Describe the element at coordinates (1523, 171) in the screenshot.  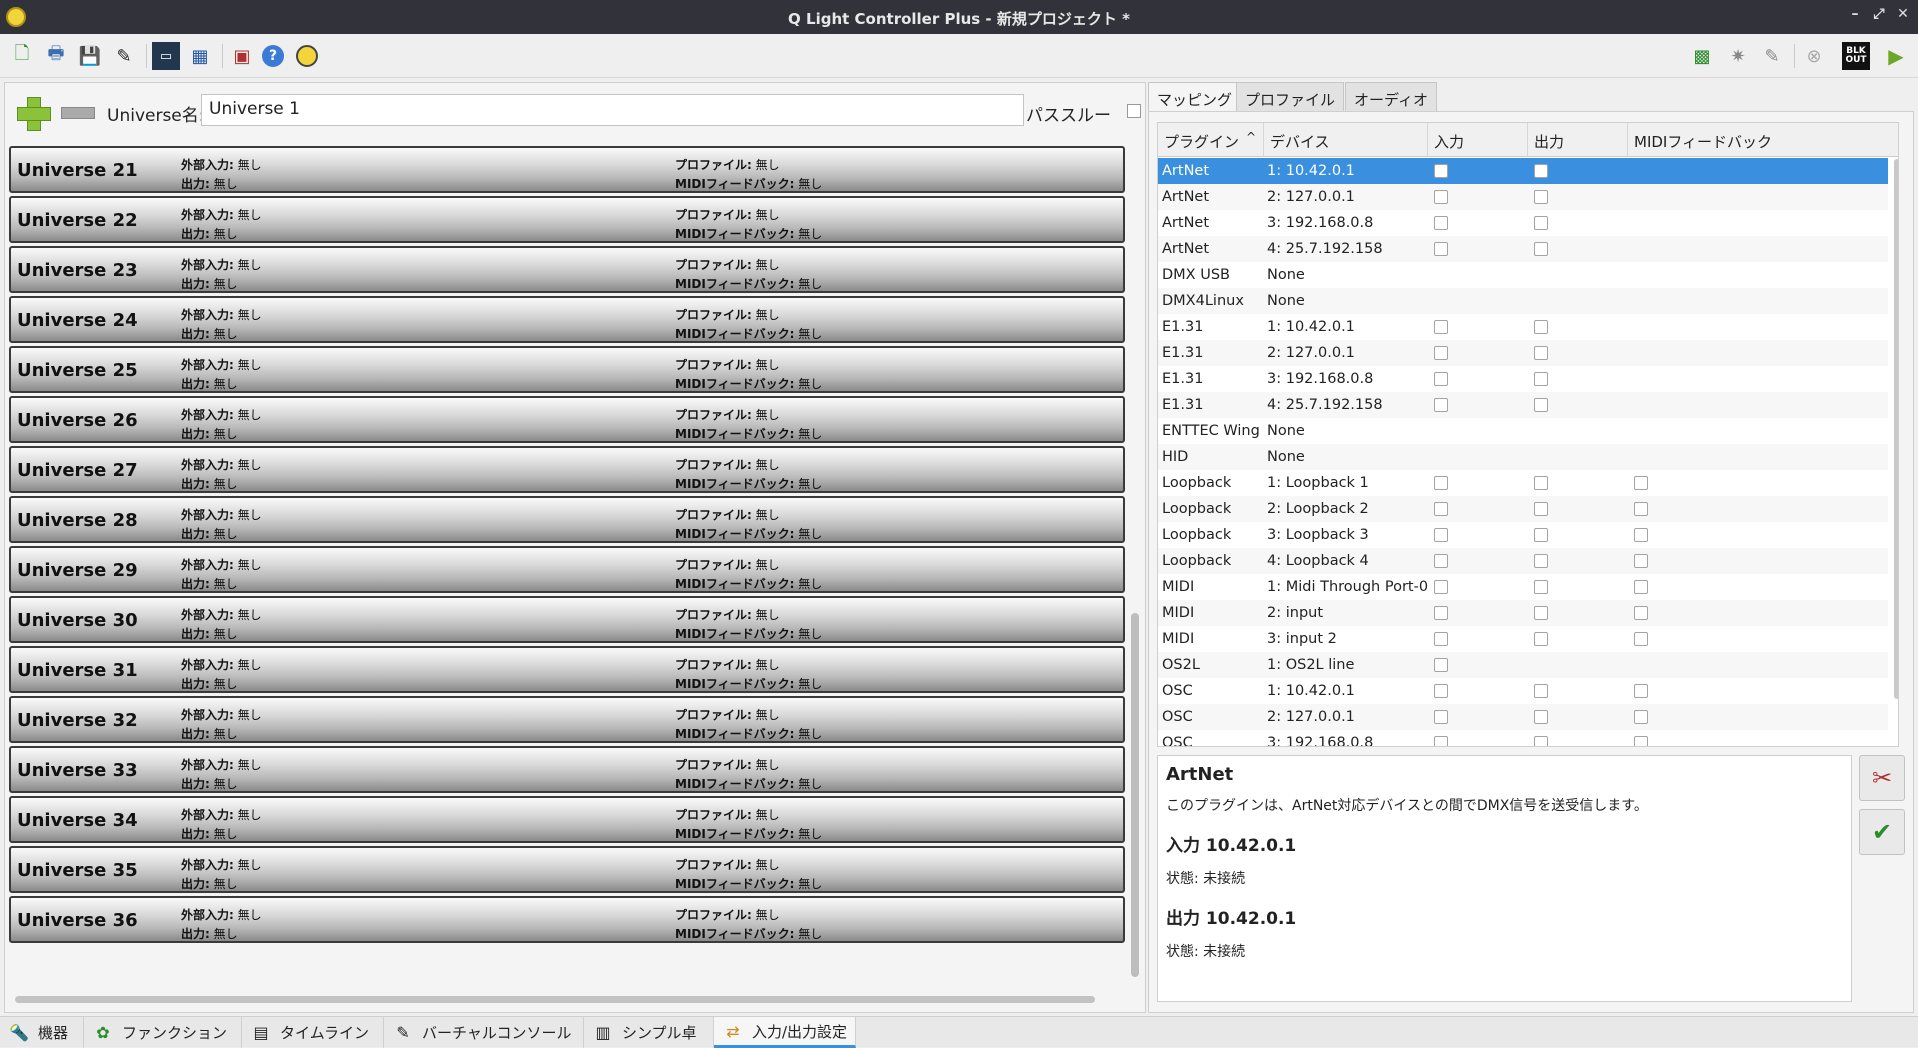
I see `mapping-row: ArtNet 1: 10.42.0.1` at that location.